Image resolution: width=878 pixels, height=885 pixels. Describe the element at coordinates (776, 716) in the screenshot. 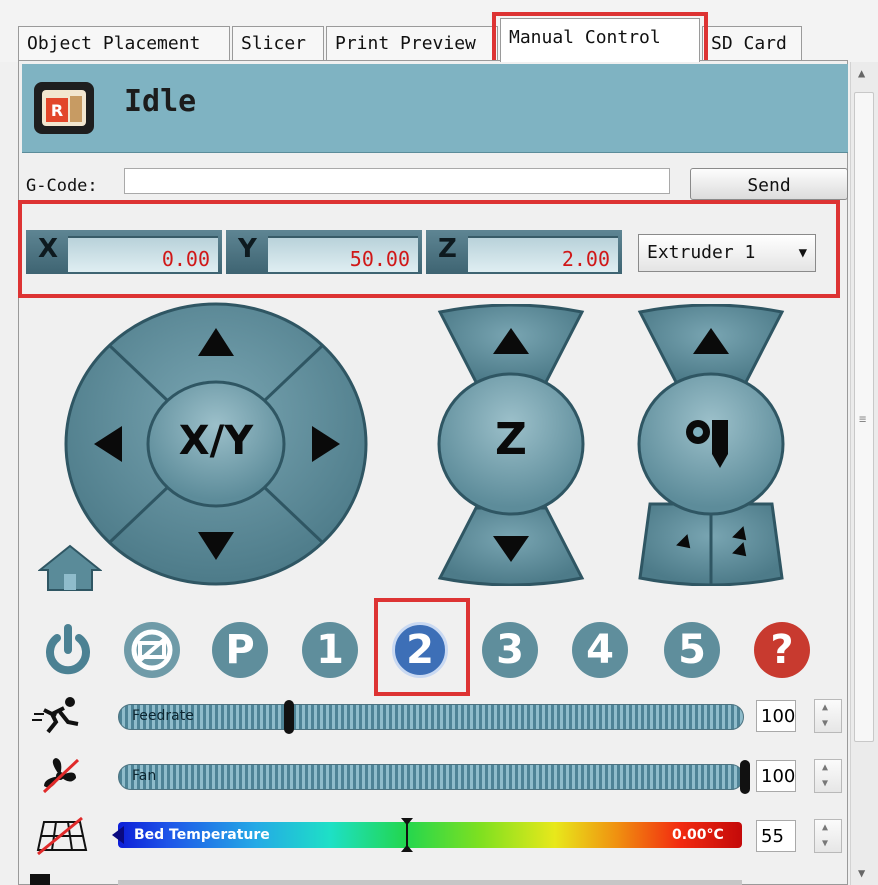

I see `feedrate-value-input: 100` at that location.